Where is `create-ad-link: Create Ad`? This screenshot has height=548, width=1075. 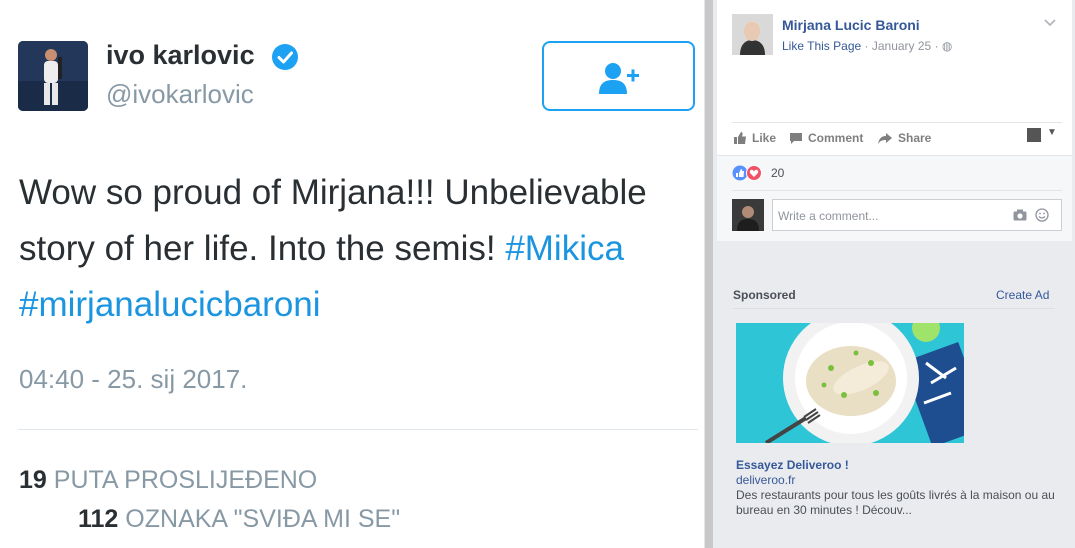
create-ad-link: Create Ad is located at coordinates (1022, 295).